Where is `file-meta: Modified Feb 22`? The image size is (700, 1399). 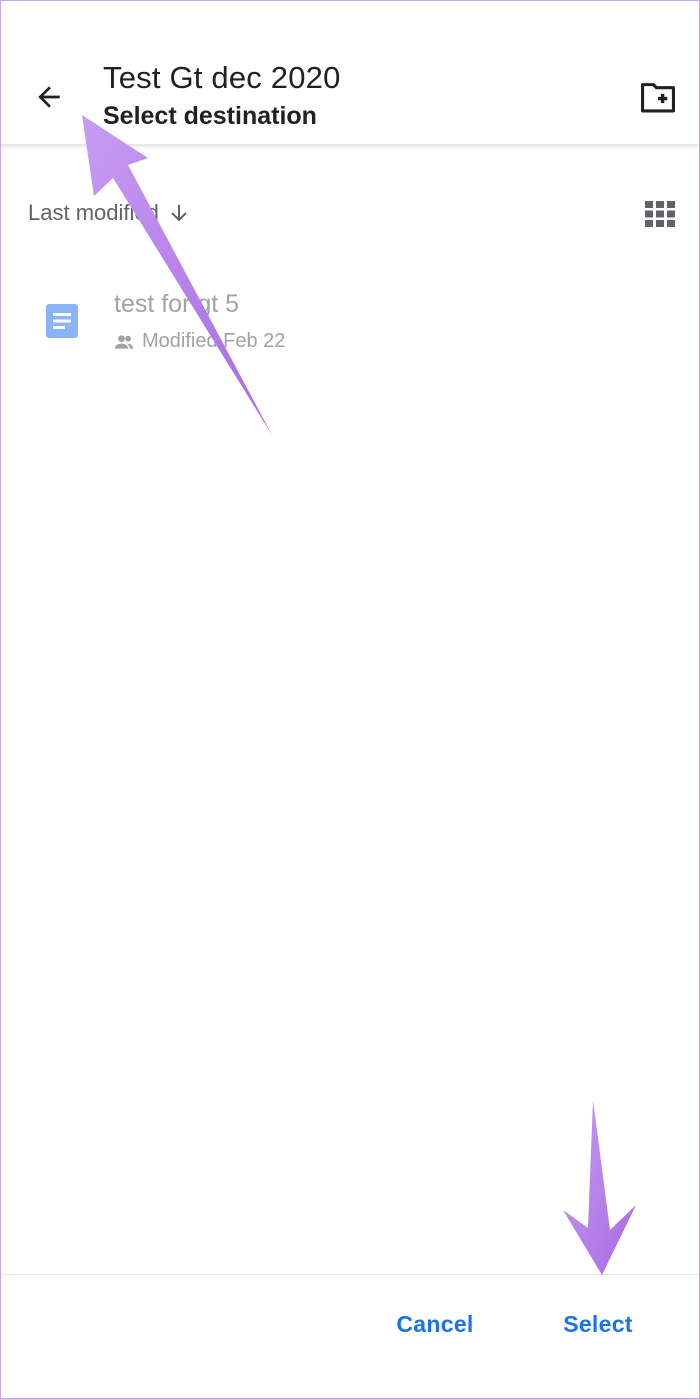 file-meta: Modified Feb 22 is located at coordinates (199, 341).